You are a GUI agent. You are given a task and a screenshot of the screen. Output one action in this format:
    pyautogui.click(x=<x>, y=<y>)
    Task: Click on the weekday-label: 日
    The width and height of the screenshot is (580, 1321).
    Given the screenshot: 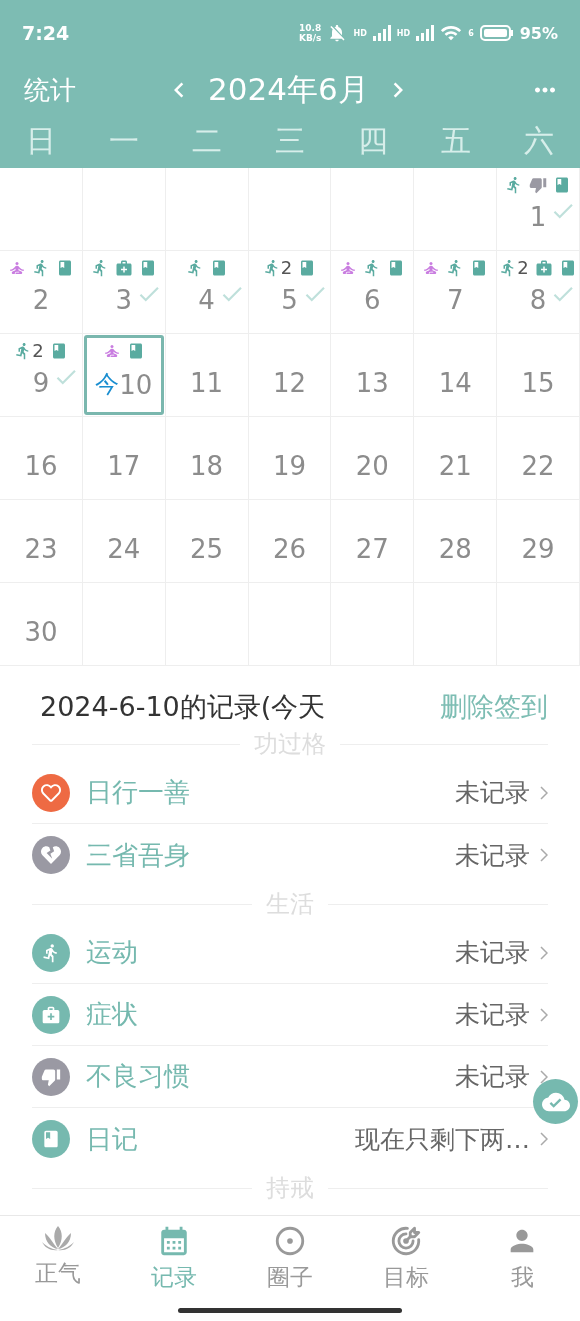 What is the action you would take?
    pyautogui.click(x=41, y=141)
    